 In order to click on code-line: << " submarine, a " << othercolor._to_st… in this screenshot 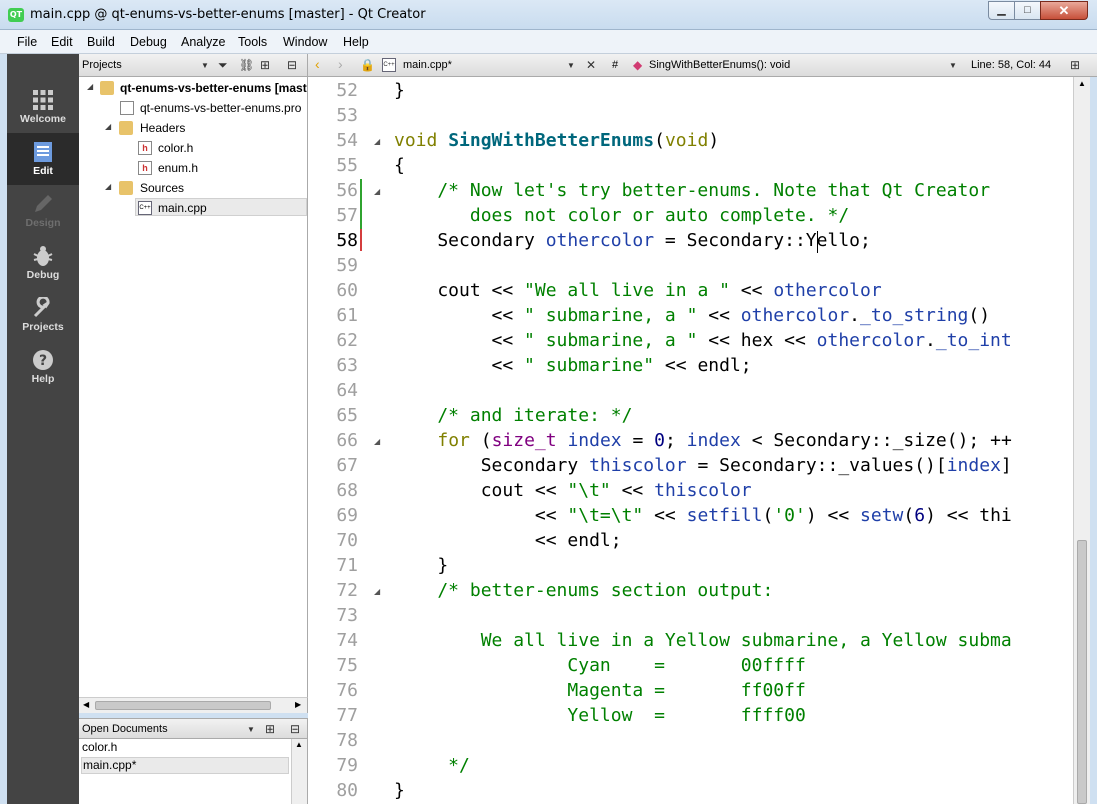, I will do `click(692, 315)`.